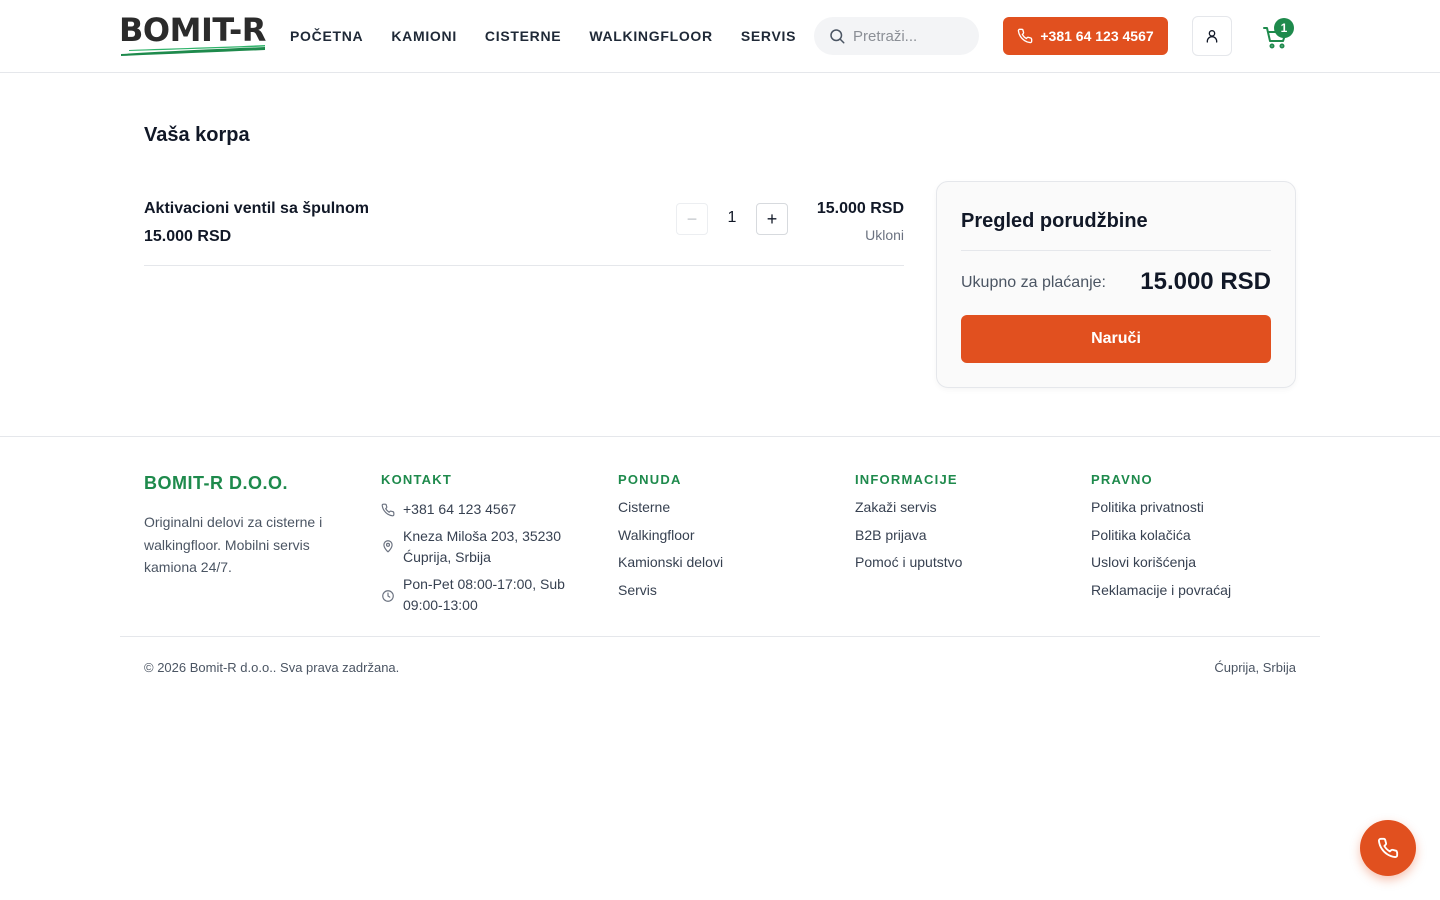 The width and height of the screenshot is (1440, 900). I want to click on user-icon, so click(1212, 36).